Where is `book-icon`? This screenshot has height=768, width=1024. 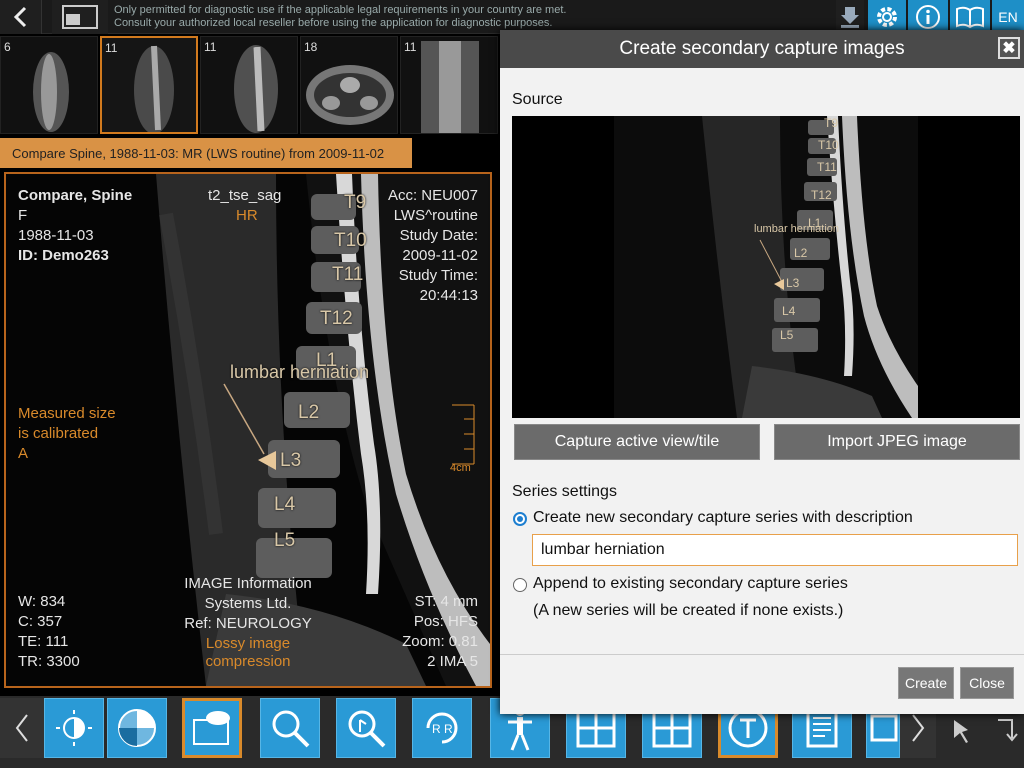 book-icon is located at coordinates (970, 17).